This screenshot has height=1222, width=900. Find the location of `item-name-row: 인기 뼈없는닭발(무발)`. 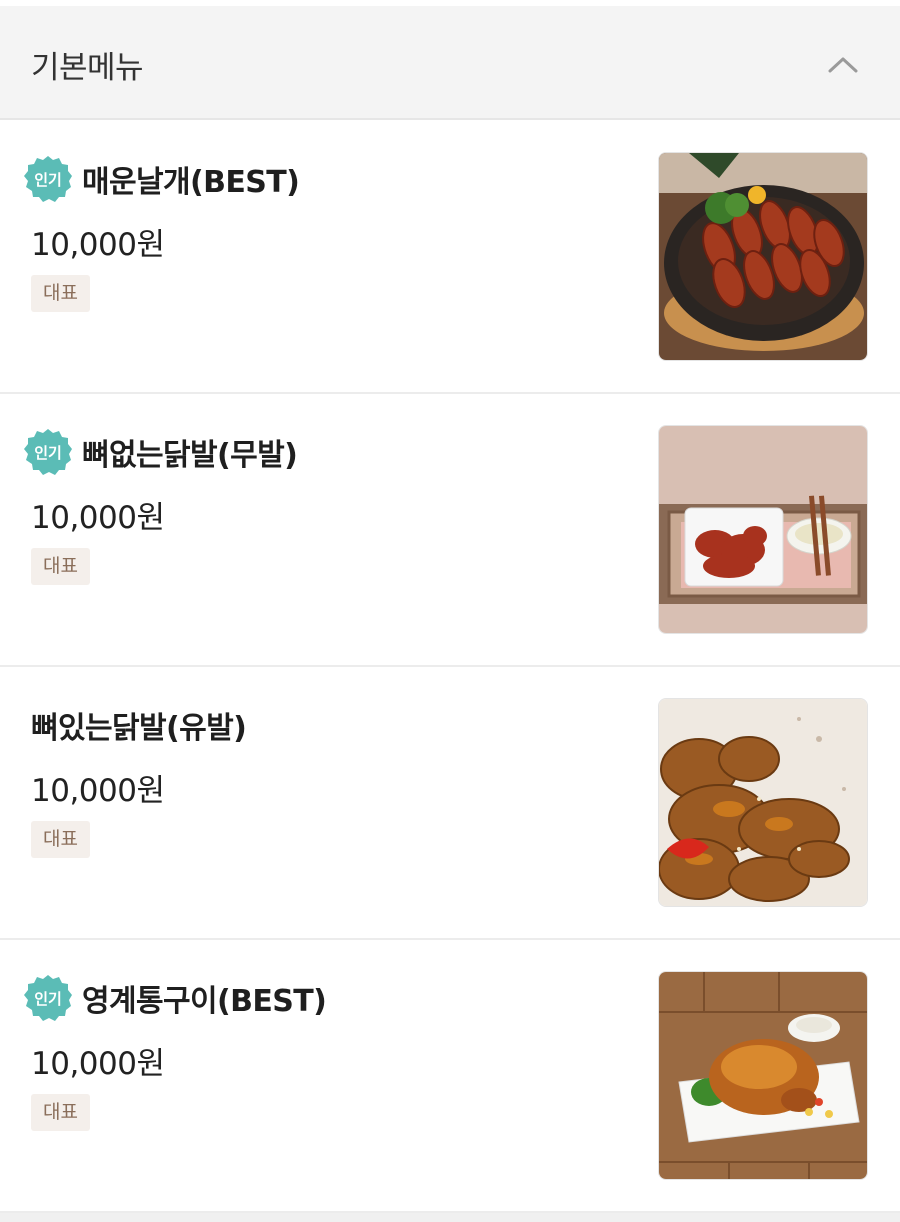

item-name-row: 인기 뼈없는닭발(무발) is located at coordinates (160, 452).